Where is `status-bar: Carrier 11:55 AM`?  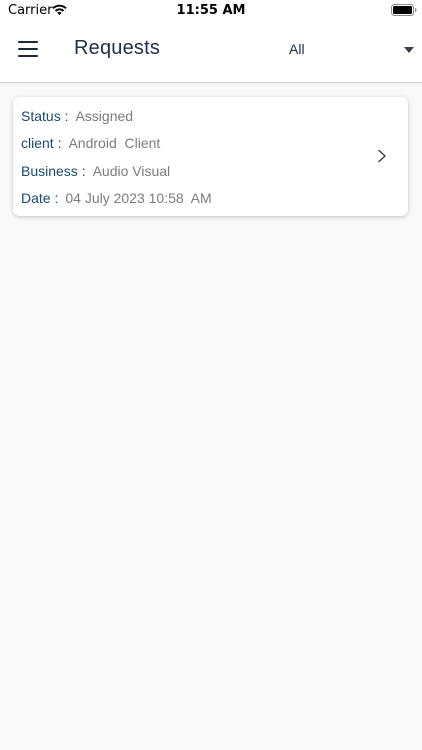
status-bar: Carrier 11:55 AM is located at coordinates (211, 12).